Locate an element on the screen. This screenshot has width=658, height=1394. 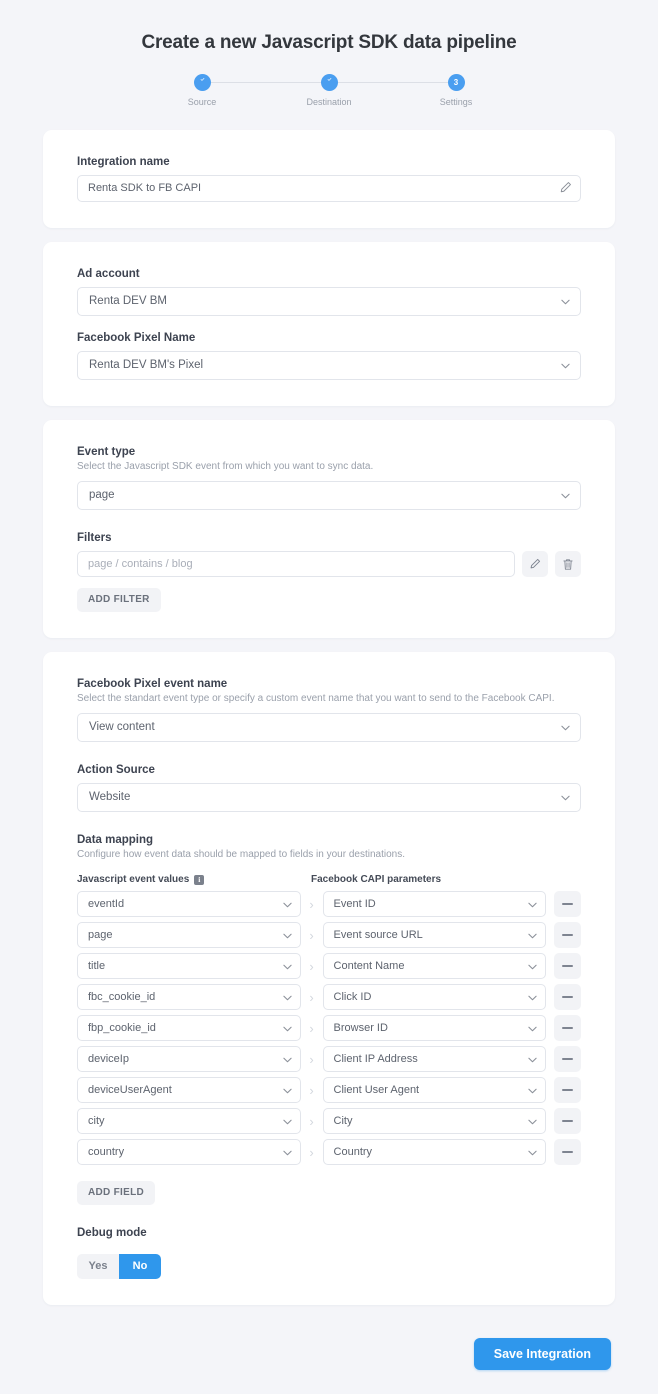
mapping-source-select: deviceIp is located at coordinates (189, 1059).